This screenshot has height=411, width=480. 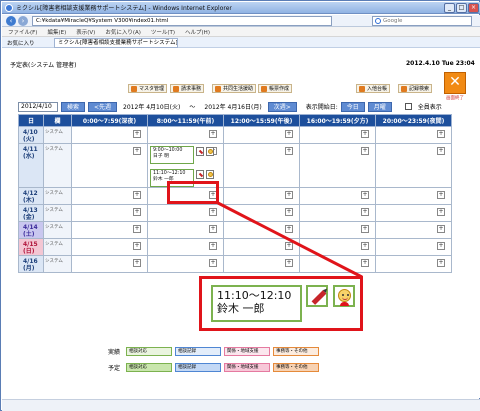 I want to click on legend-plan-label: 予定, so click(x=113, y=368).